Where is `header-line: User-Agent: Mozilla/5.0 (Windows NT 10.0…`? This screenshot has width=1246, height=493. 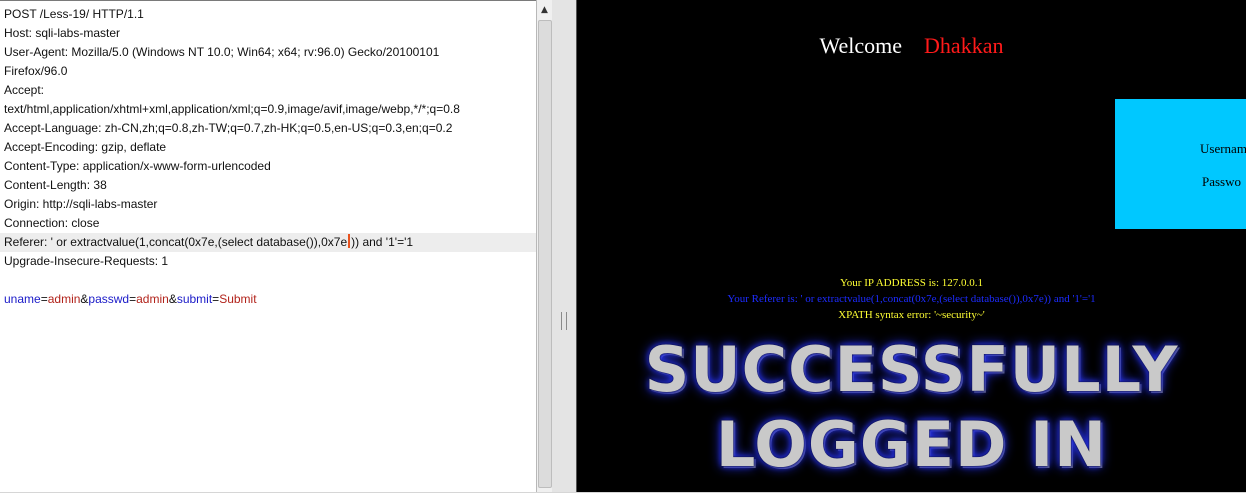
header-line: User-Agent: Mozilla/5.0 (Windows NT 10.0… is located at coordinates (268, 52).